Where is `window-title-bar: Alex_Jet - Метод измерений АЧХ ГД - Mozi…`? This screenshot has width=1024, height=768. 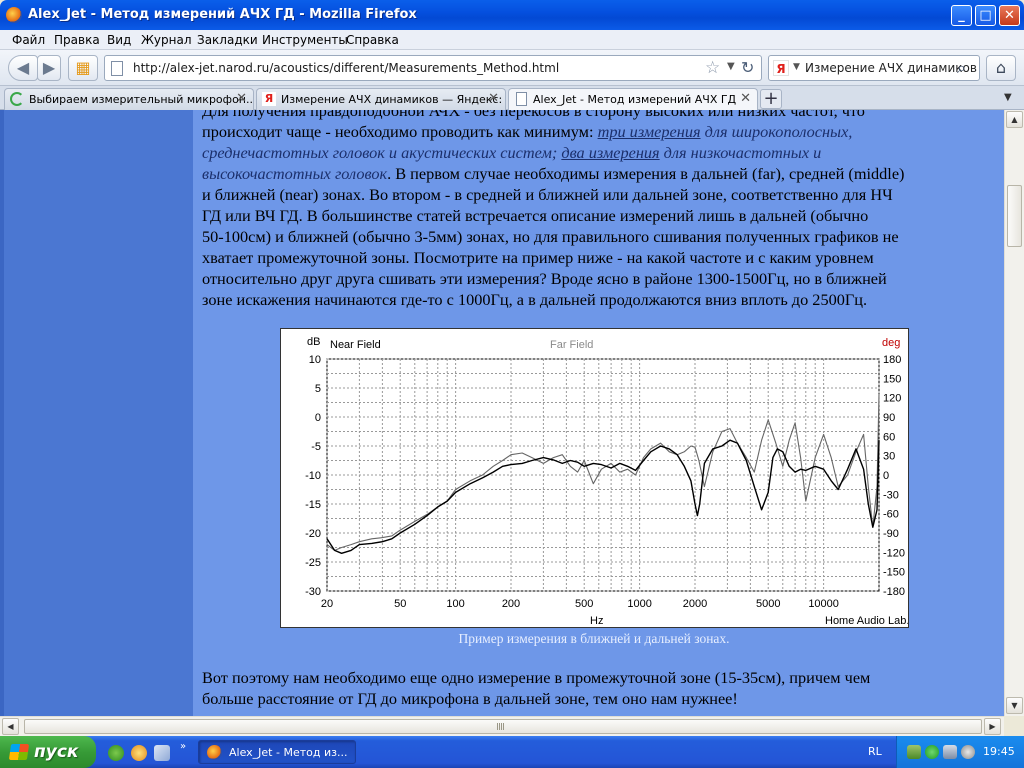
window-title-bar: Alex_Jet - Метод измерений АЧХ ГД - Mozi… is located at coordinates (512, 15).